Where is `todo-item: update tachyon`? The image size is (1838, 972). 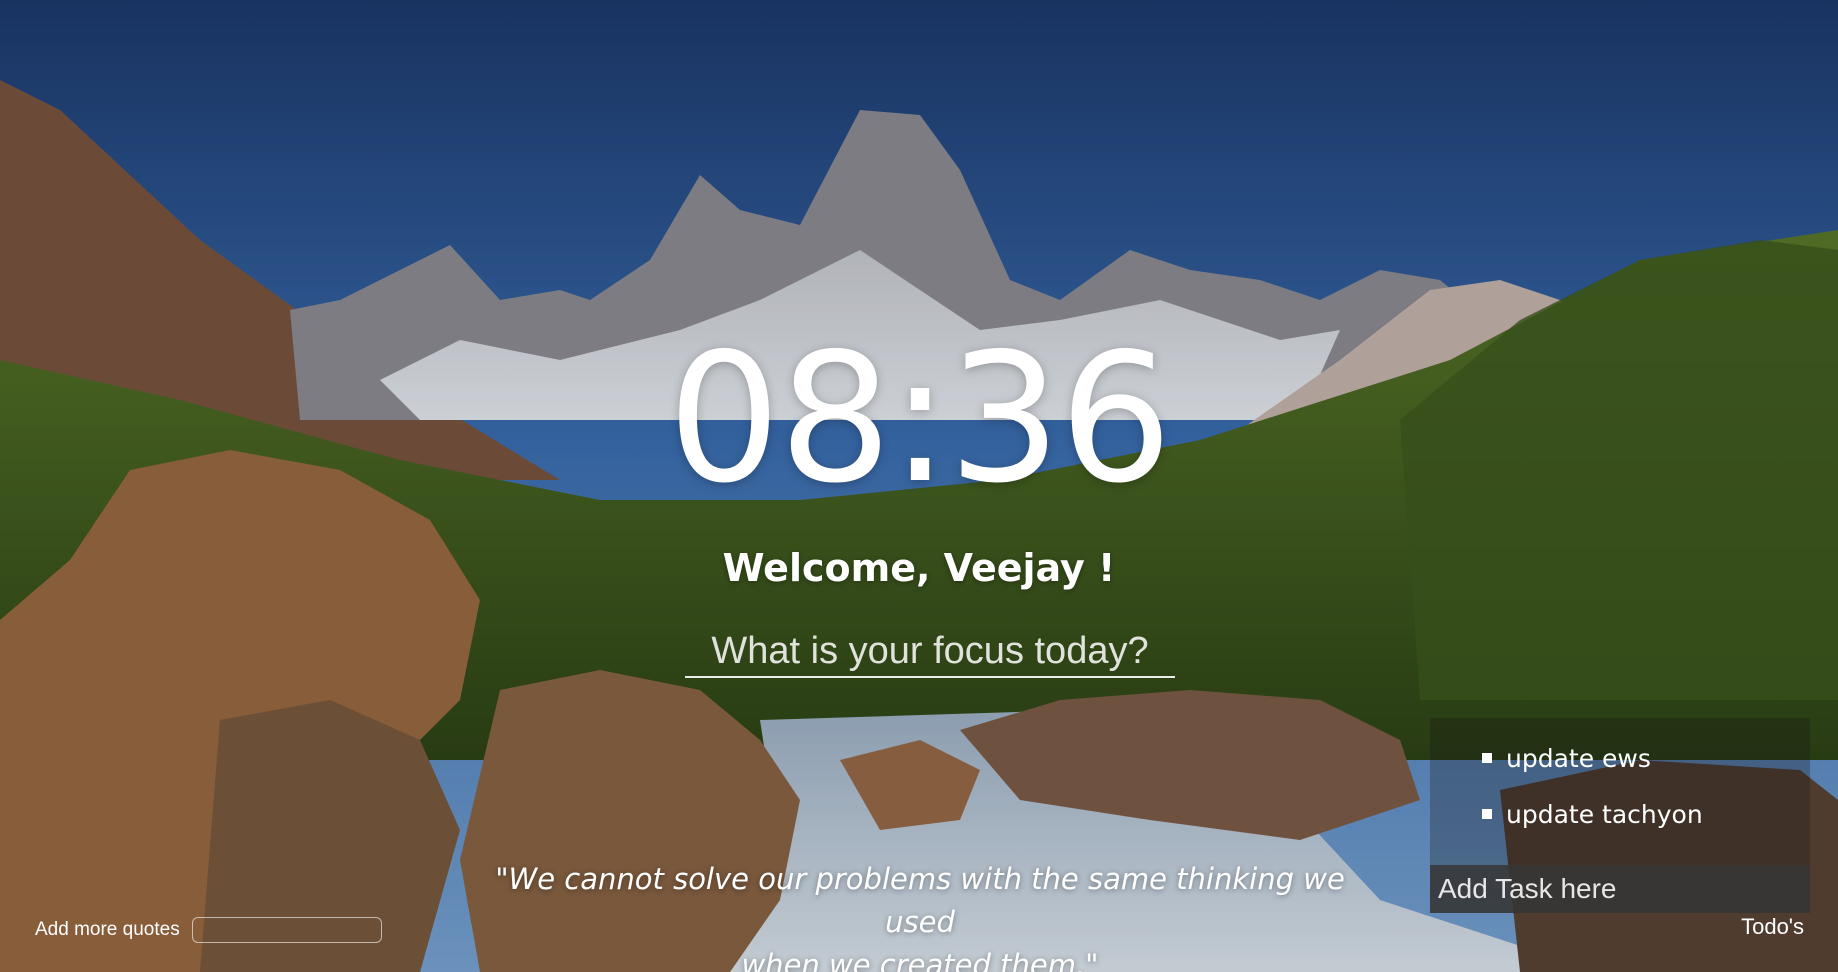
todo-item: update tachyon is located at coordinates (1592, 814).